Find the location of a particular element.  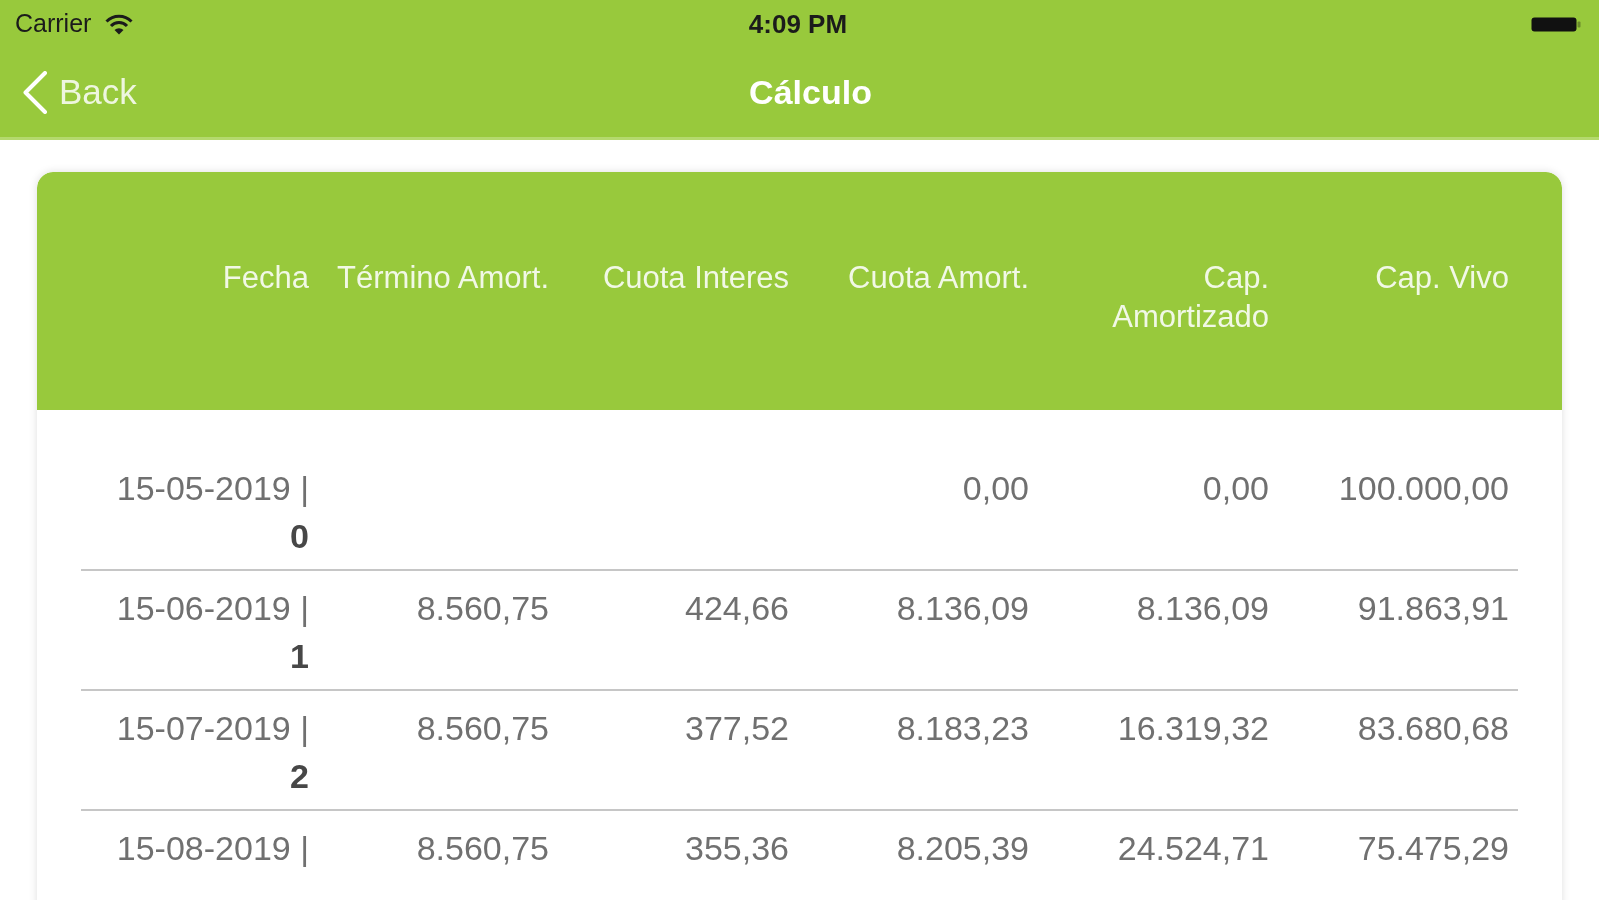

installment-number: 1 is located at coordinates (299, 656).